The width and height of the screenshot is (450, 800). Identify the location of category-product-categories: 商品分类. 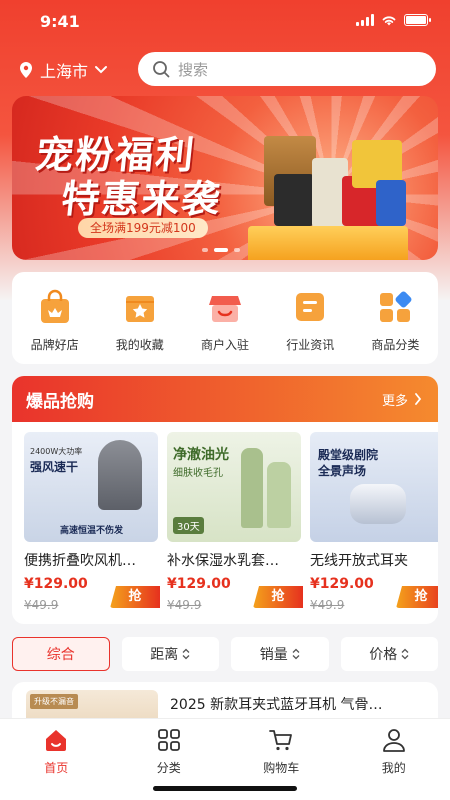
(395, 318).